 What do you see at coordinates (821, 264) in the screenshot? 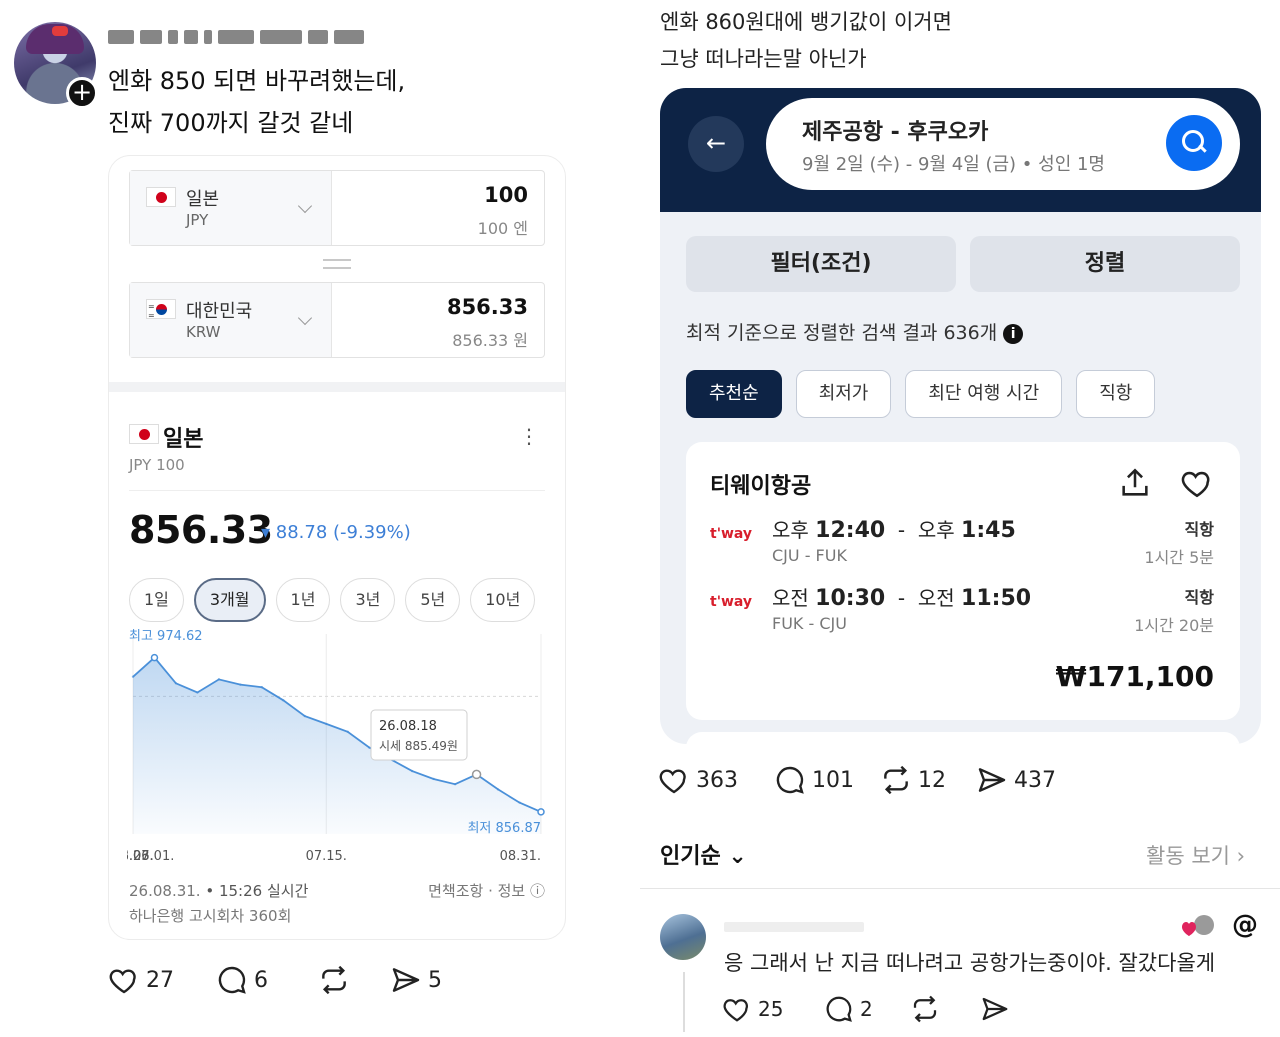
I see `filter-button: 필터(조건)` at bounding box center [821, 264].